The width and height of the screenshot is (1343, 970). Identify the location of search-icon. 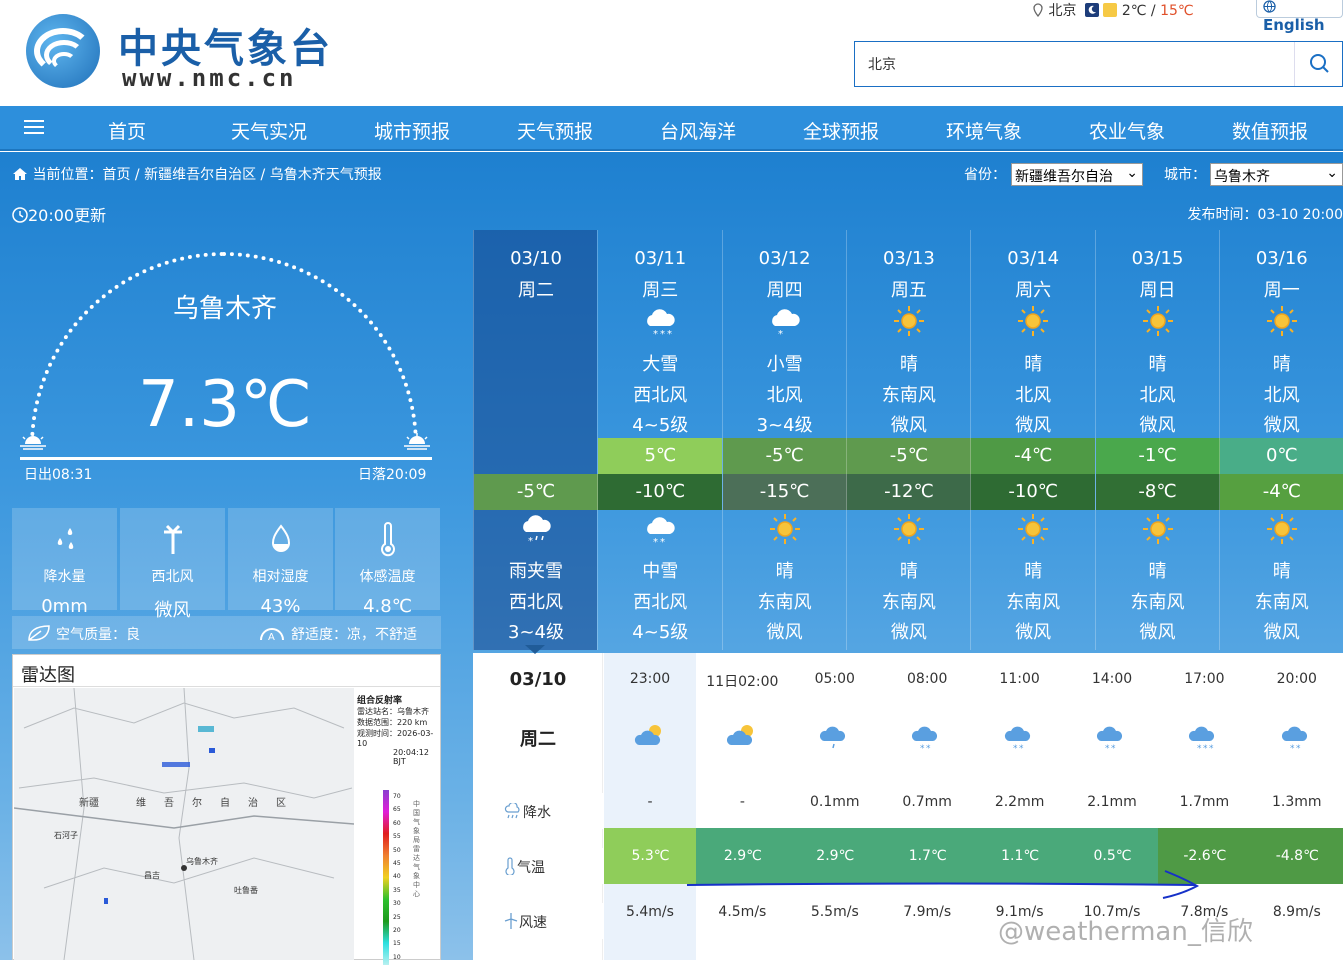
(1319, 63).